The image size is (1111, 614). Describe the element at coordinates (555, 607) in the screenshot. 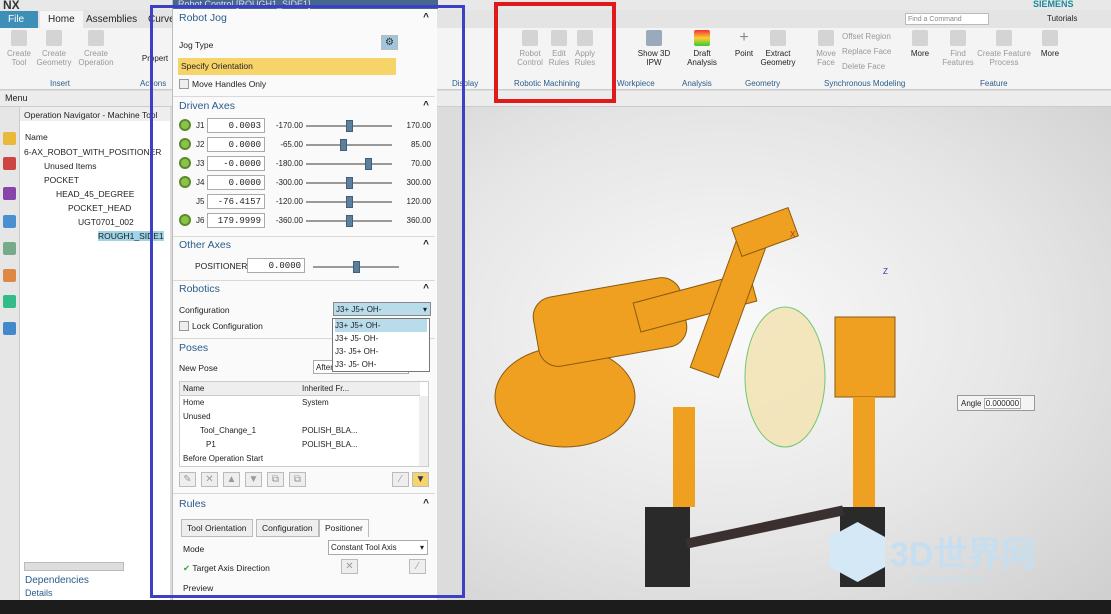

I see `taskbar` at that location.